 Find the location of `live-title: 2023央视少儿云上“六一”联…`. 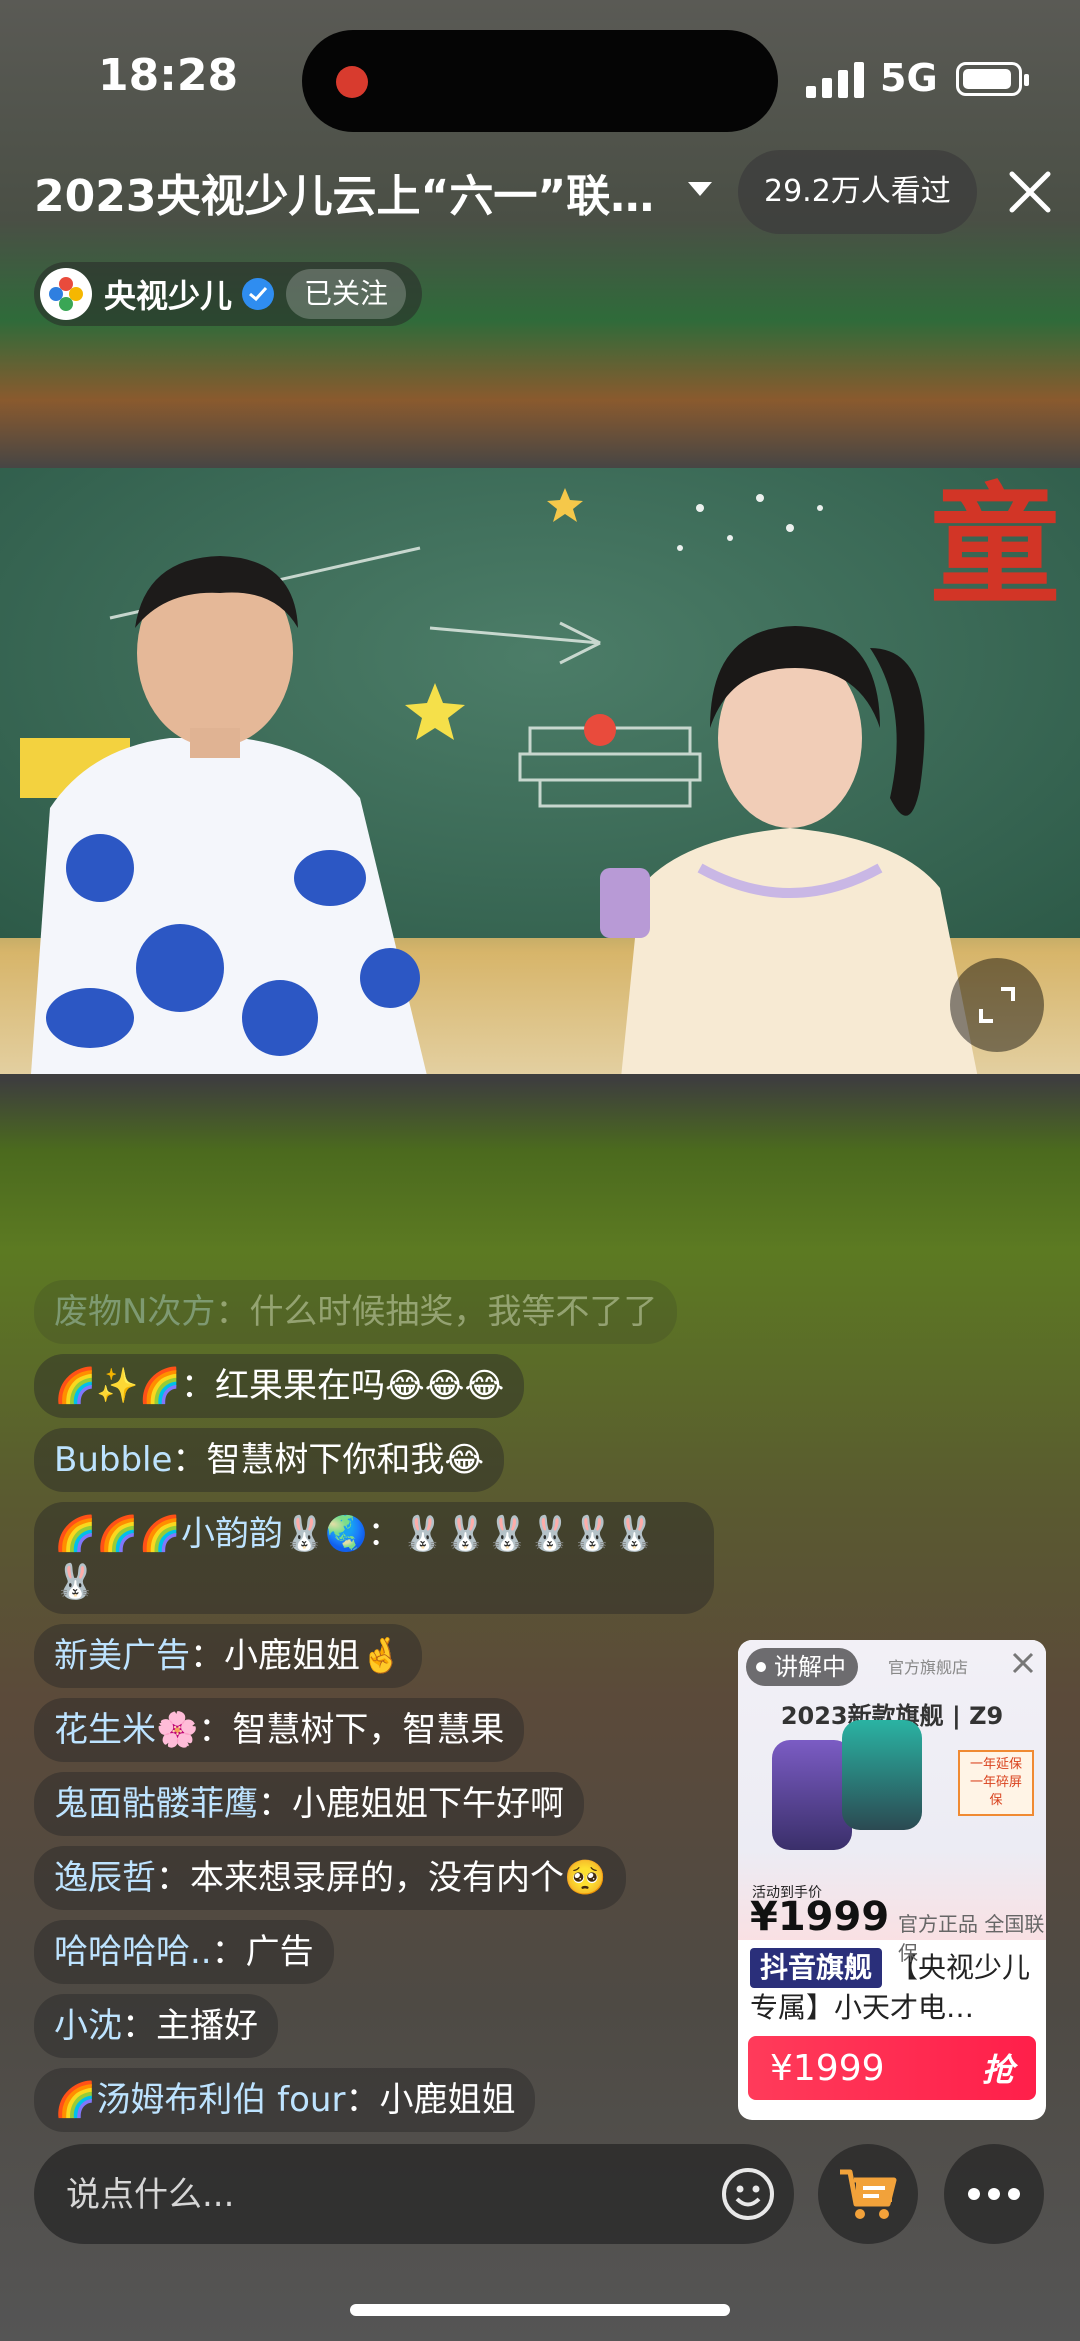

live-title: 2023央视少儿云上“六一”联… is located at coordinates (354, 192).